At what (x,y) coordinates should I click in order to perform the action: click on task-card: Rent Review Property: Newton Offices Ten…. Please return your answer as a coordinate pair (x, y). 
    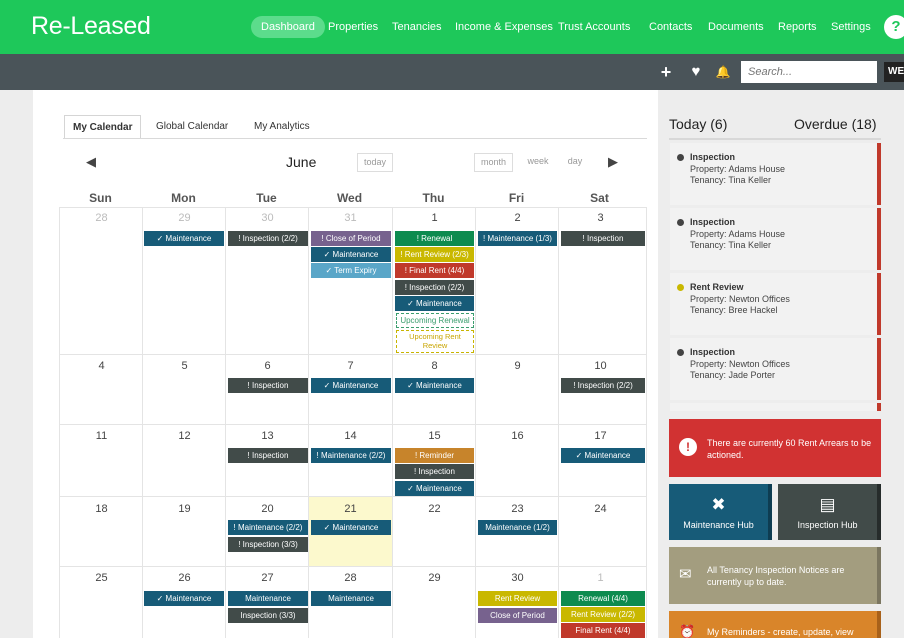
    Looking at the image, I should click on (775, 304).